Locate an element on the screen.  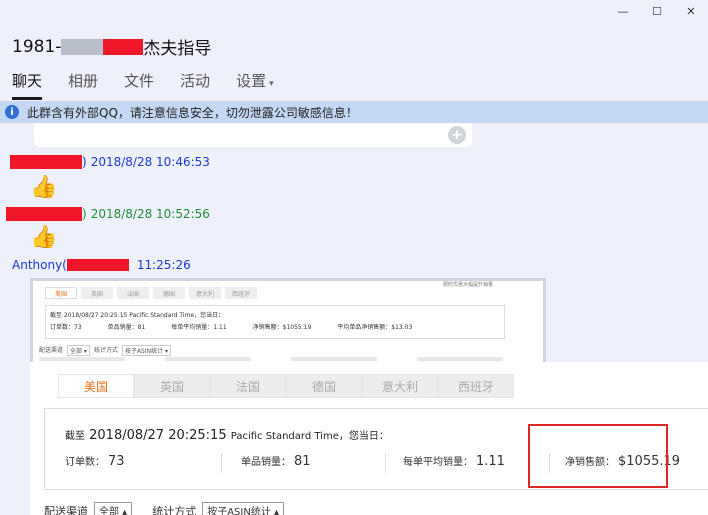
tab-album: 相册 is located at coordinates (83, 85).